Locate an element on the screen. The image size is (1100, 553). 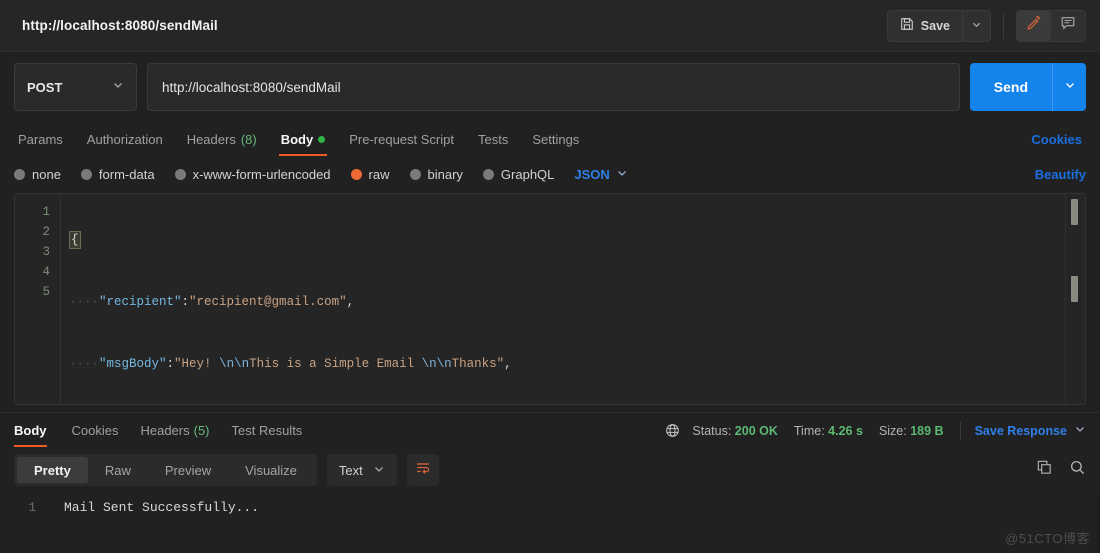
status-value: 200 OK is located at coordinates (756, 430).